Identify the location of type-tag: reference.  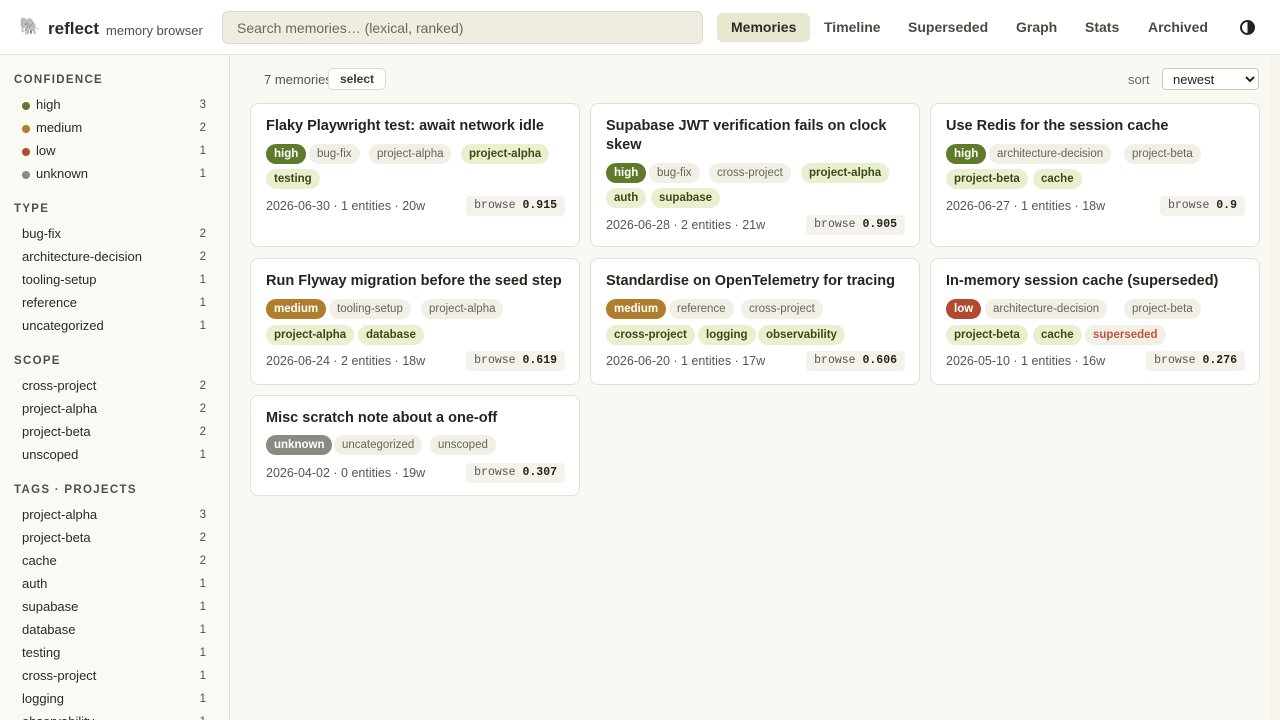
(701, 309).